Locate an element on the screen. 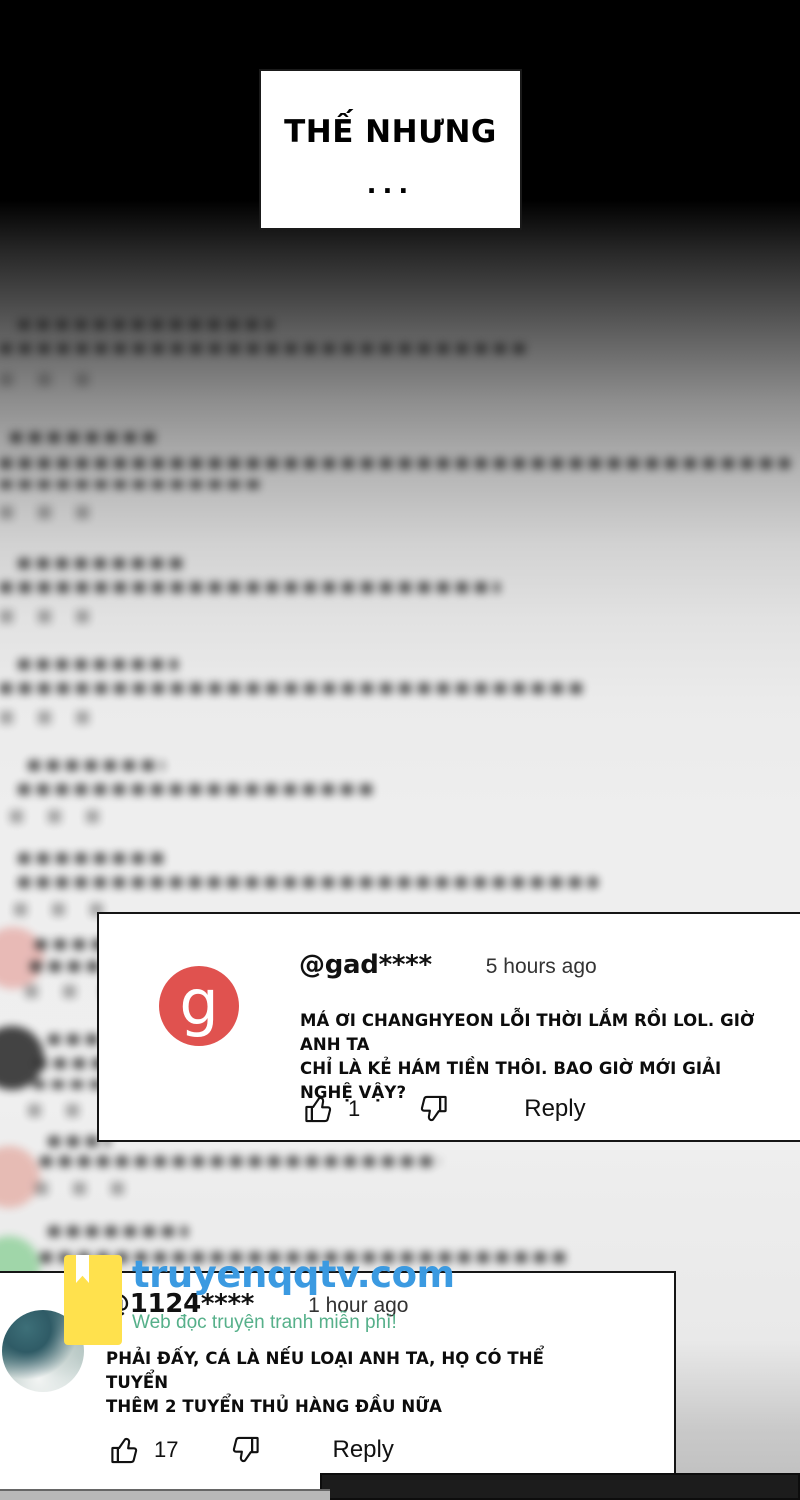 The height and width of the screenshot is (1500, 800). comment-header: @1124**** 1 hour ago is located at coordinates (256, 1304).